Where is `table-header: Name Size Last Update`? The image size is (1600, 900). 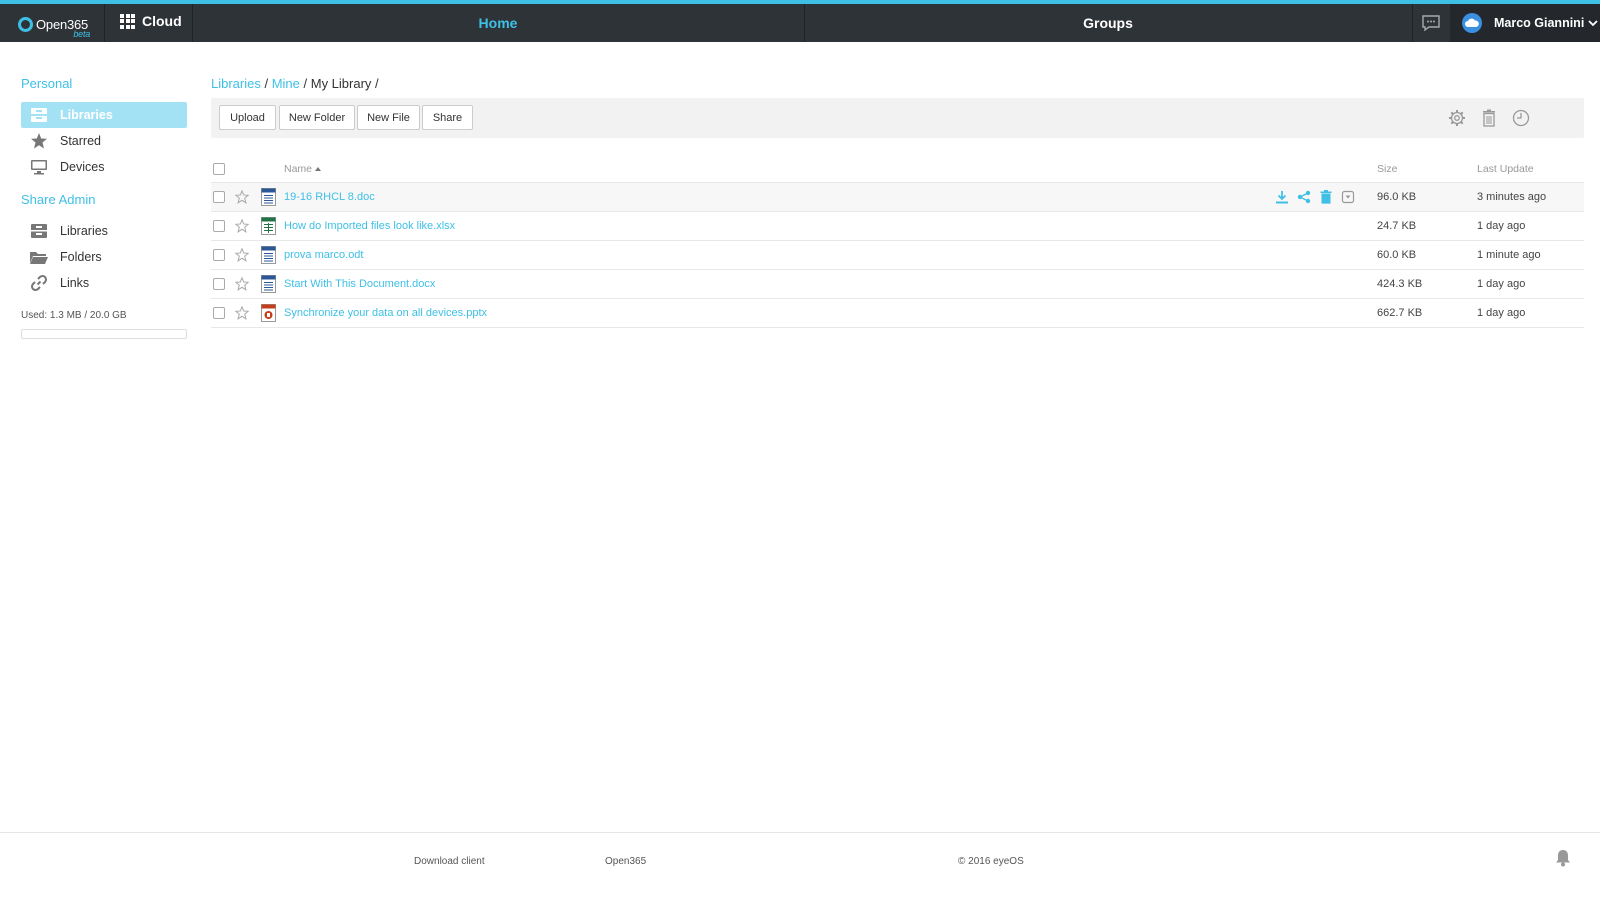
table-header: Name Size Last Update is located at coordinates (897, 169).